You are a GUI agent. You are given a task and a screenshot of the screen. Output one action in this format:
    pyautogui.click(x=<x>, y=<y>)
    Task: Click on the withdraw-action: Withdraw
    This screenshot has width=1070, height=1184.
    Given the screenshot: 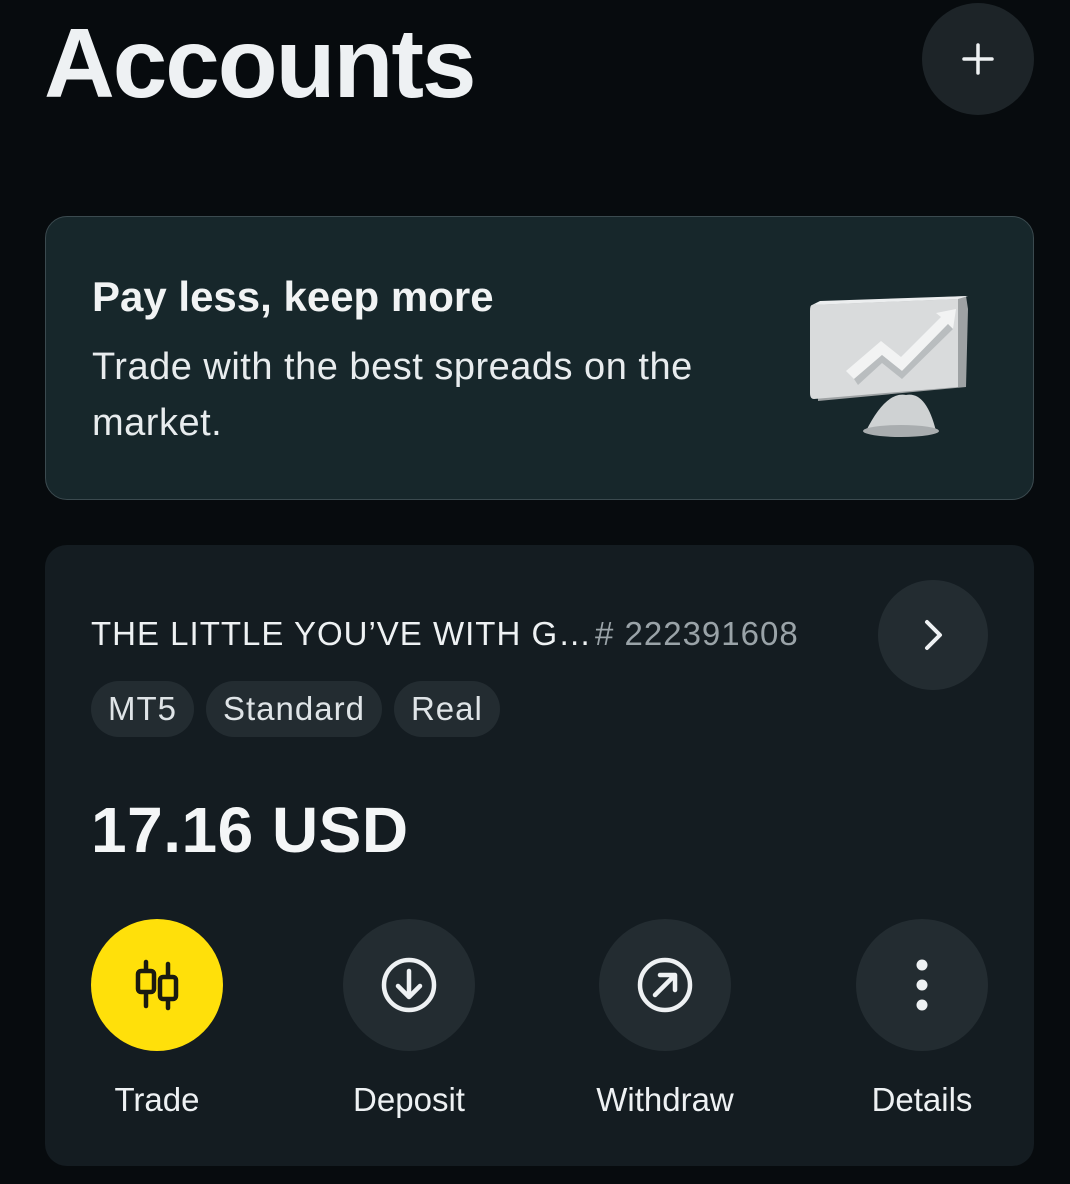 What is the action you would take?
    pyautogui.click(x=665, y=1019)
    